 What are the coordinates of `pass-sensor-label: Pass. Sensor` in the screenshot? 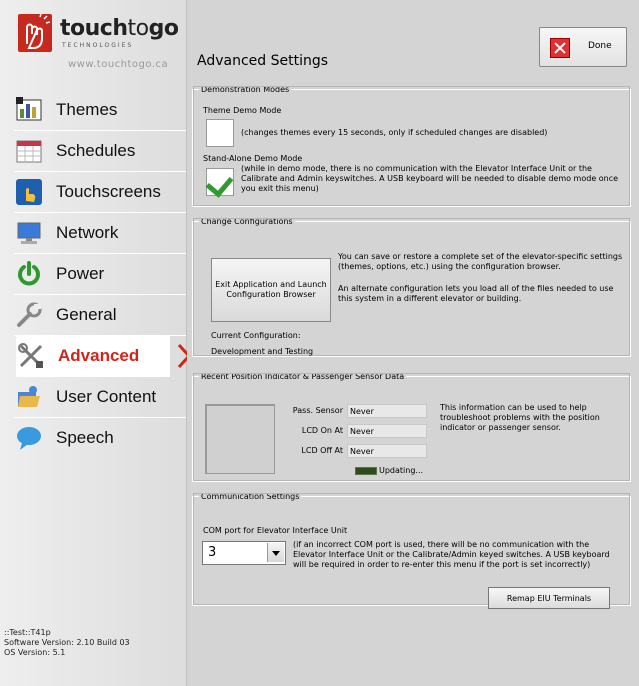 It's located at (317, 410).